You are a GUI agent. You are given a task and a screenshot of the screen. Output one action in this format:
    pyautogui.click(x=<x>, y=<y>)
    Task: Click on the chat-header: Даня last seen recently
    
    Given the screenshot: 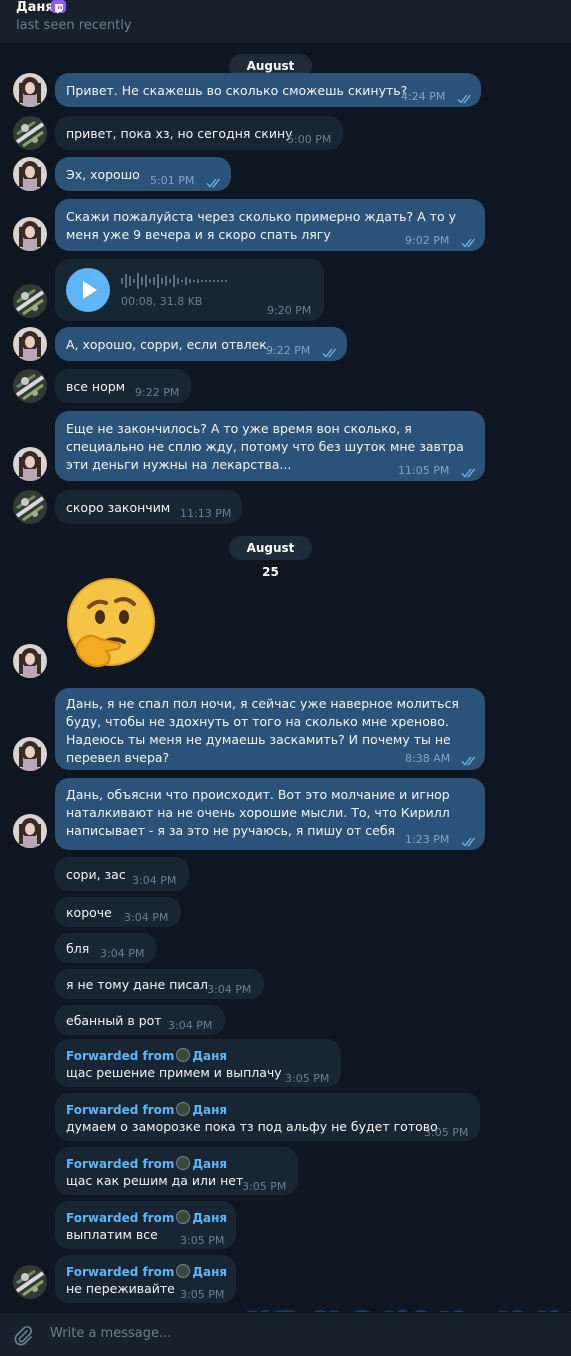 What is the action you would take?
    pyautogui.click(x=285, y=22)
    